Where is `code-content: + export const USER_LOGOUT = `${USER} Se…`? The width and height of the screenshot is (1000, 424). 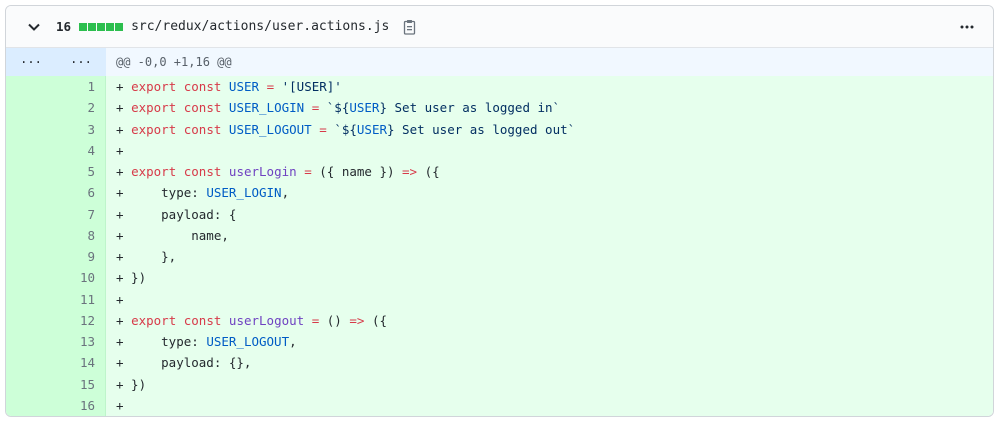
code-content: + export const USER_LOGOUT = `${USER} Se… is located at coordinates (549, 129).